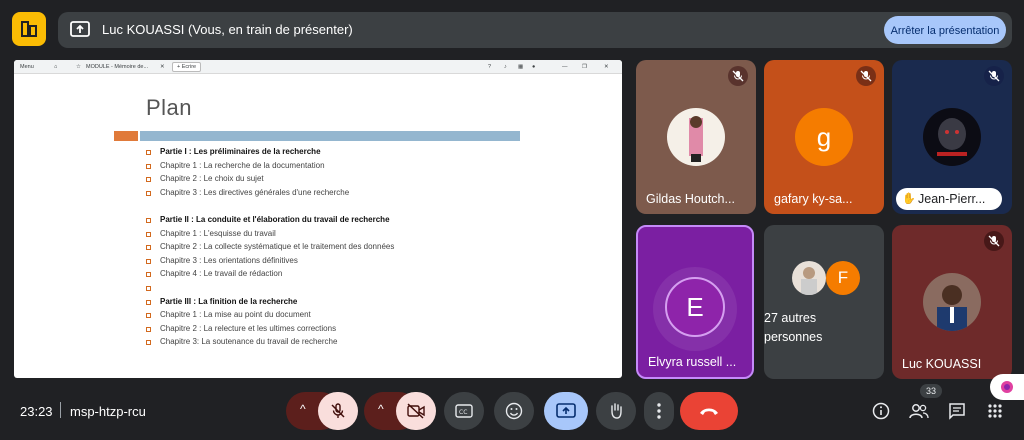 This screenshot has width=1024, height=440. I want to click on svg-text: CC, so click(463, 412).